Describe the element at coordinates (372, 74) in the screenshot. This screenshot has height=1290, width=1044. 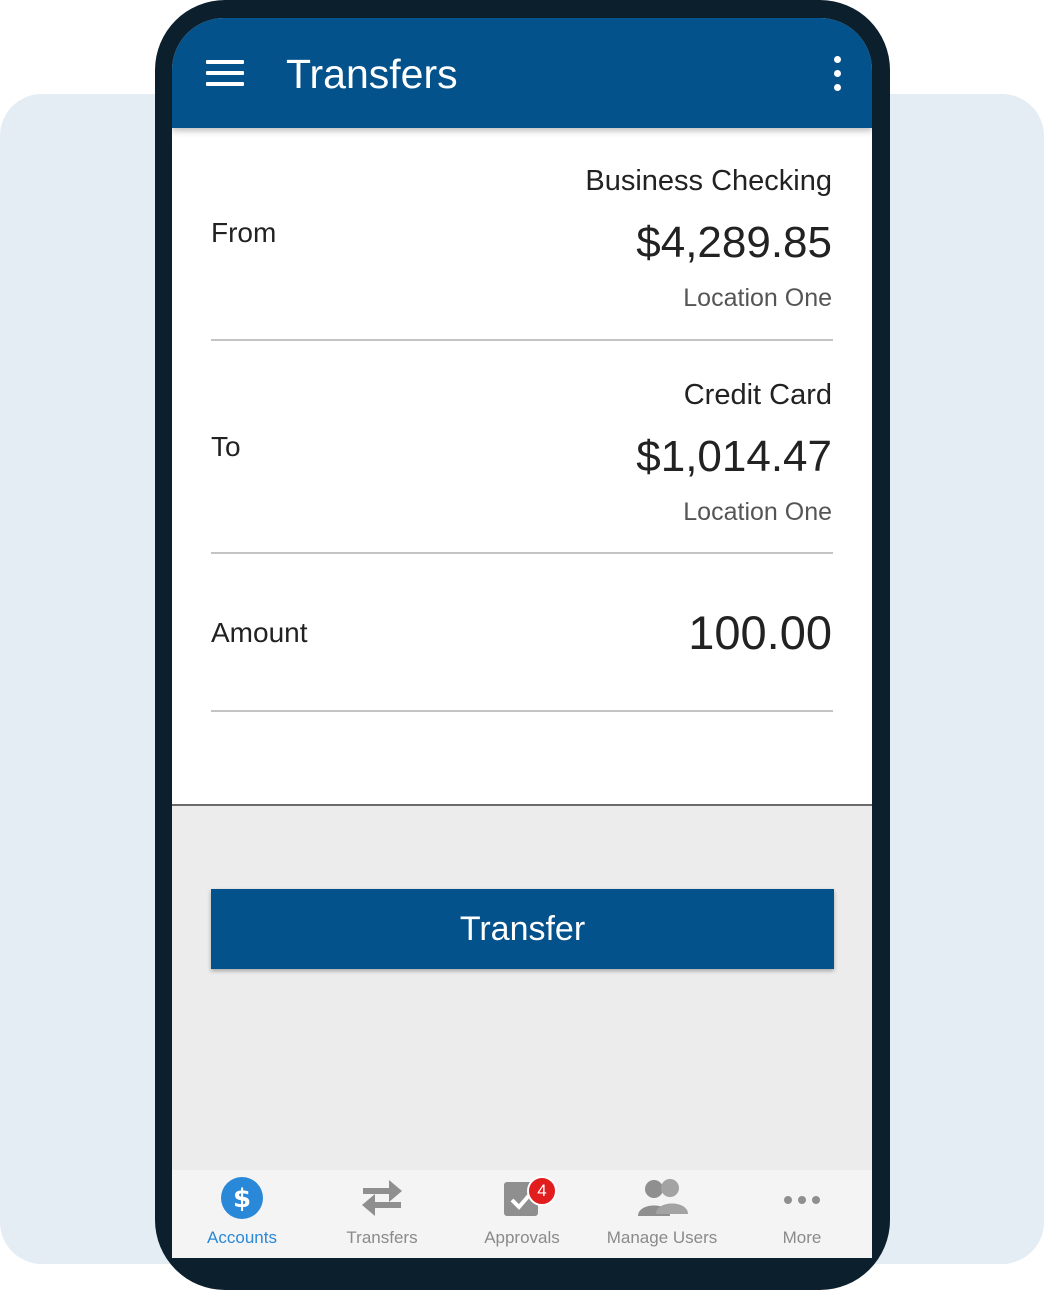
I see `page-title: Transfers` at that location.